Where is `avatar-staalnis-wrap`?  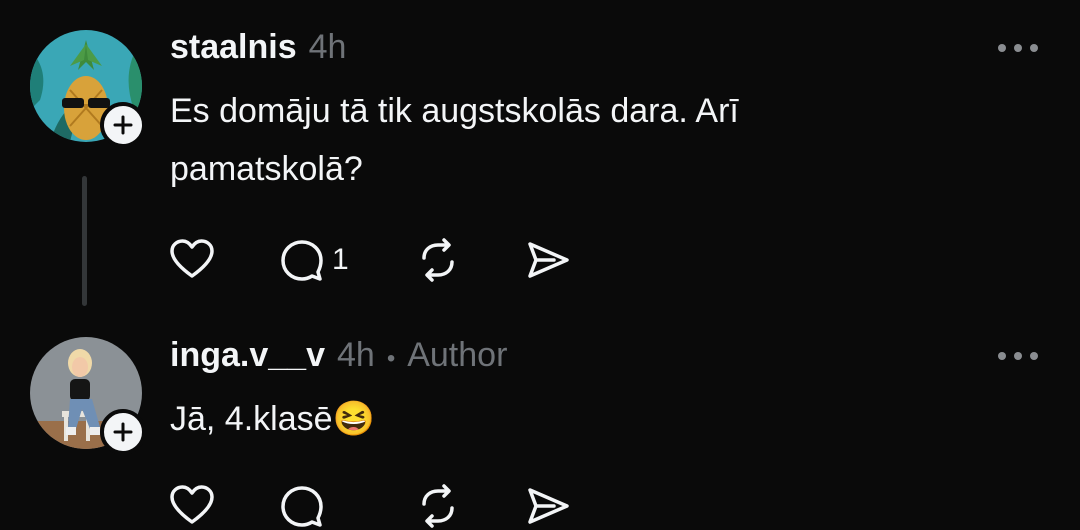
avatar-staalnis-wrap is located at coordinates (88, 89).